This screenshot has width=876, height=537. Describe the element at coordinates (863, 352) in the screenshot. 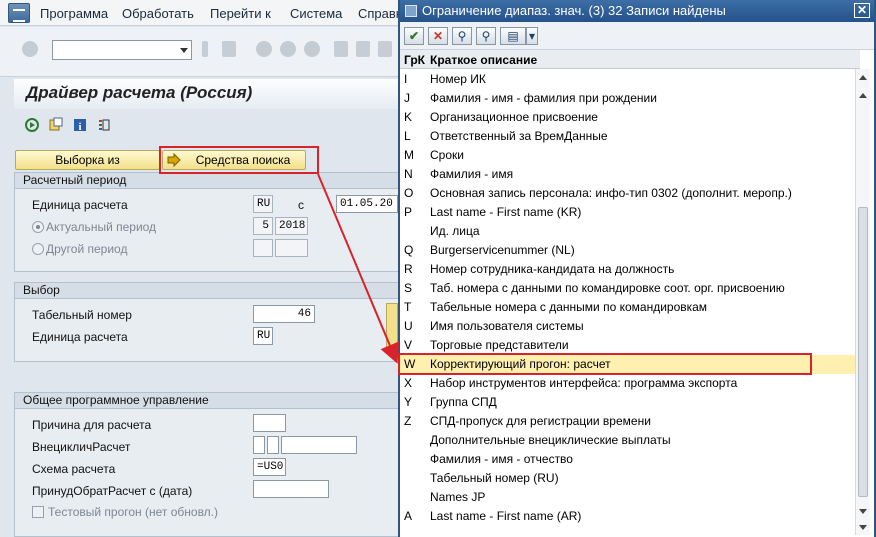

I see `scroll-thumb` at that location.